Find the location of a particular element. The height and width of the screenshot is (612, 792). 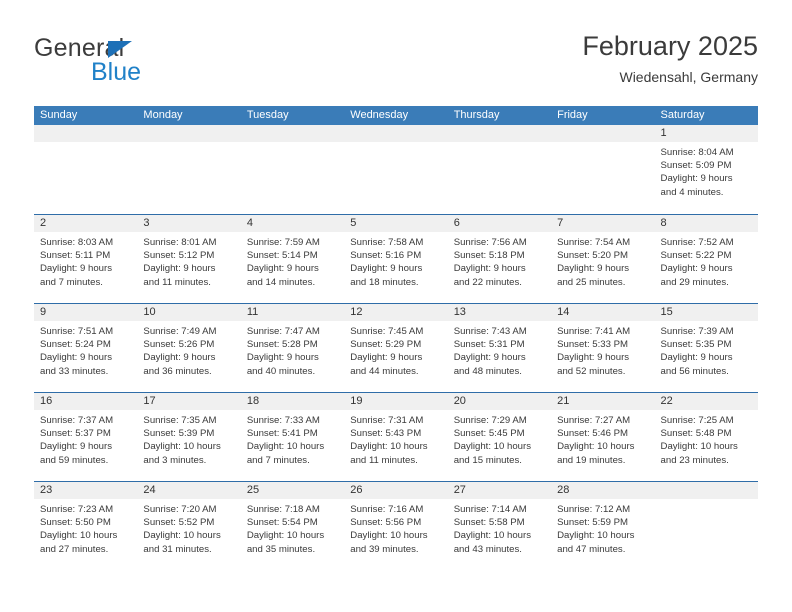

day-number: 3 is located at coordinates (189, 223).